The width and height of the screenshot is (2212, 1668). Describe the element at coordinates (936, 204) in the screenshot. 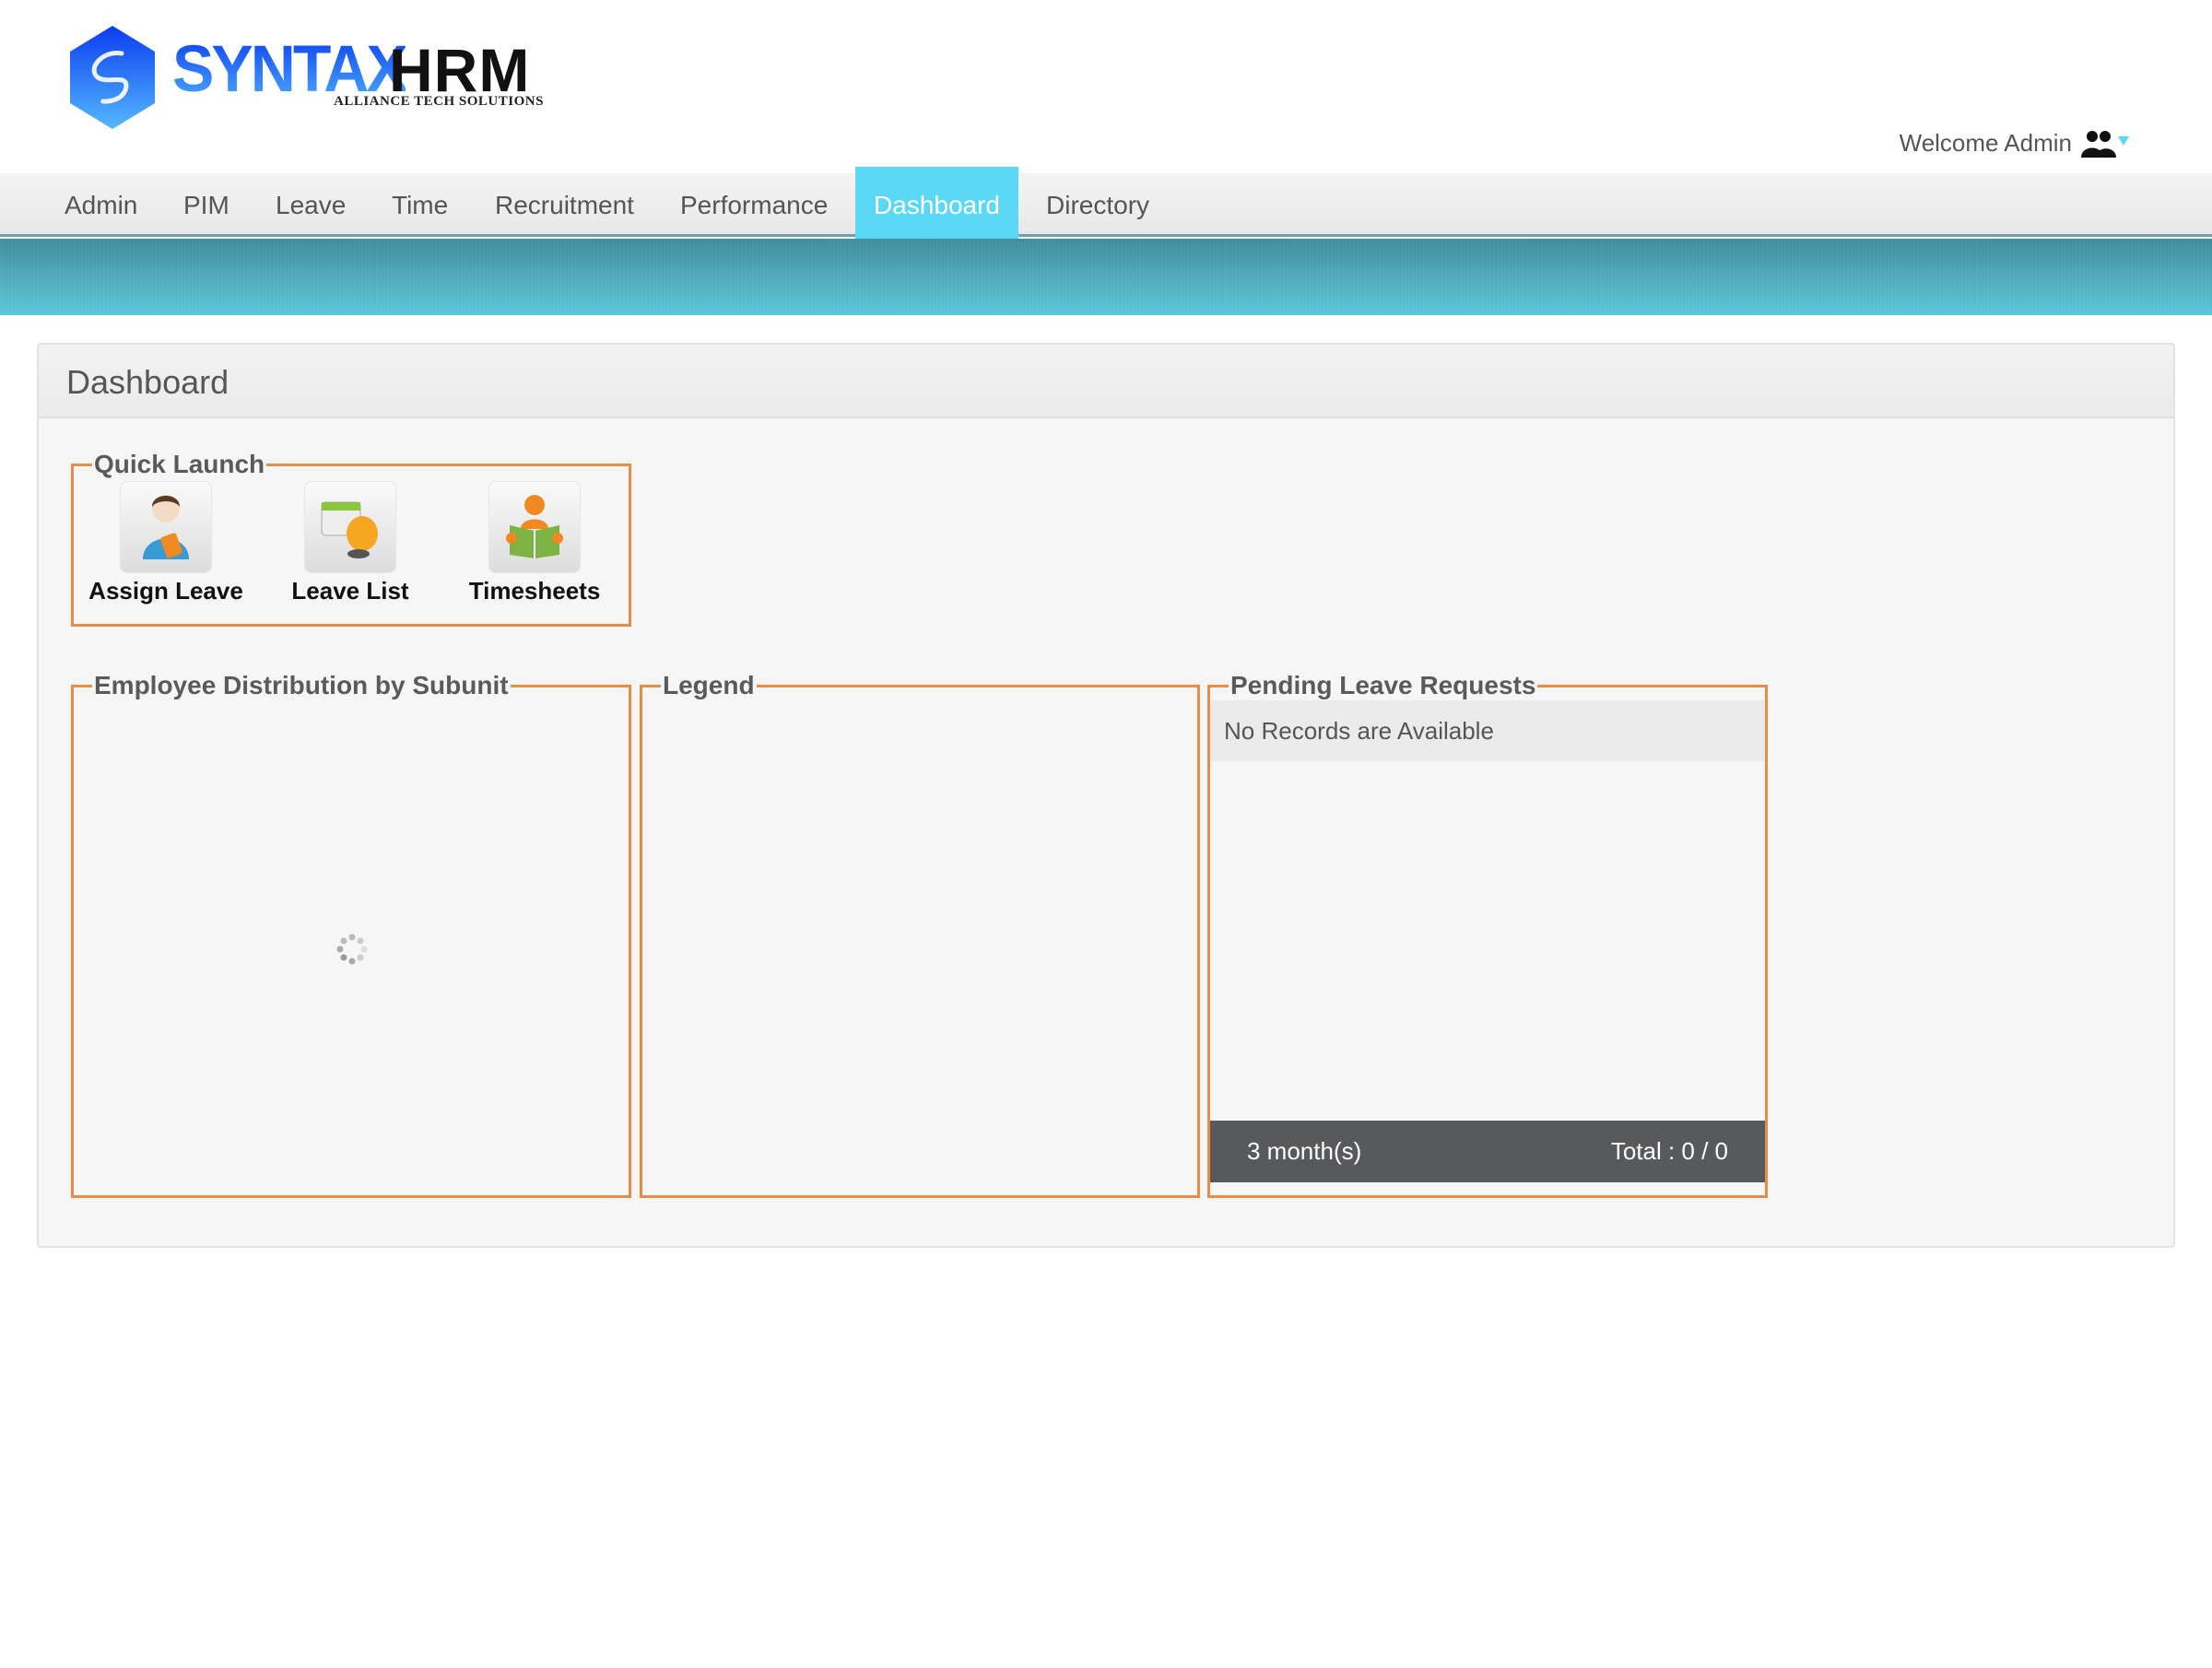

I see `nav-dashboard: Dashboard` at that location.